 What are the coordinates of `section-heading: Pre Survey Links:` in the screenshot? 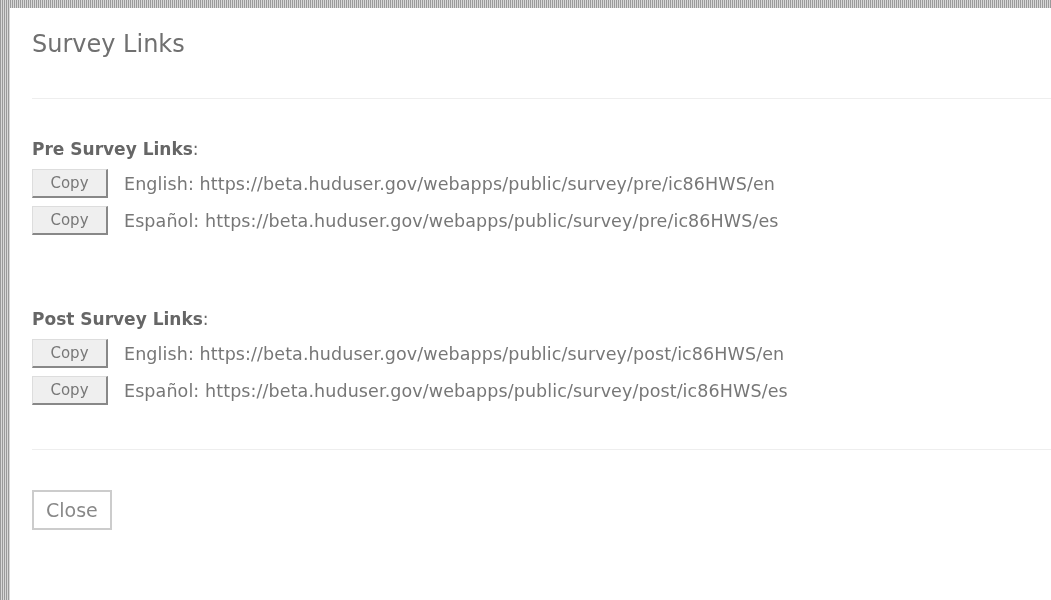 It's located at (115, 149).